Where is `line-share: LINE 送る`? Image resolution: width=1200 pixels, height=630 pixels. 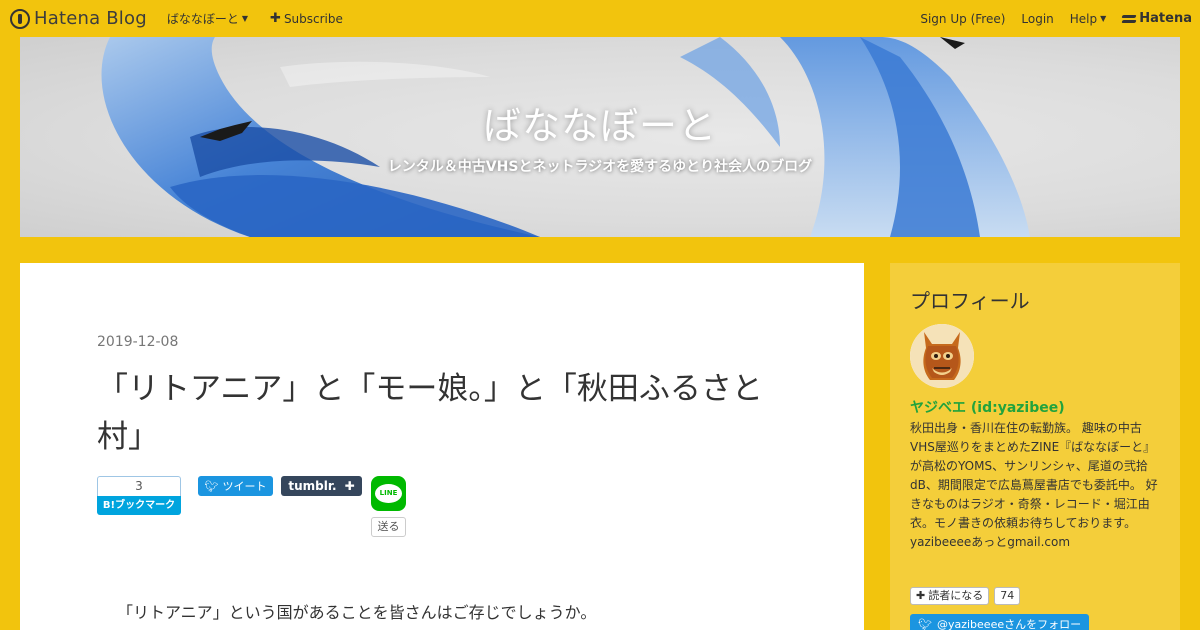
line-share: LINE 送る is located at coordinates (389, 506).